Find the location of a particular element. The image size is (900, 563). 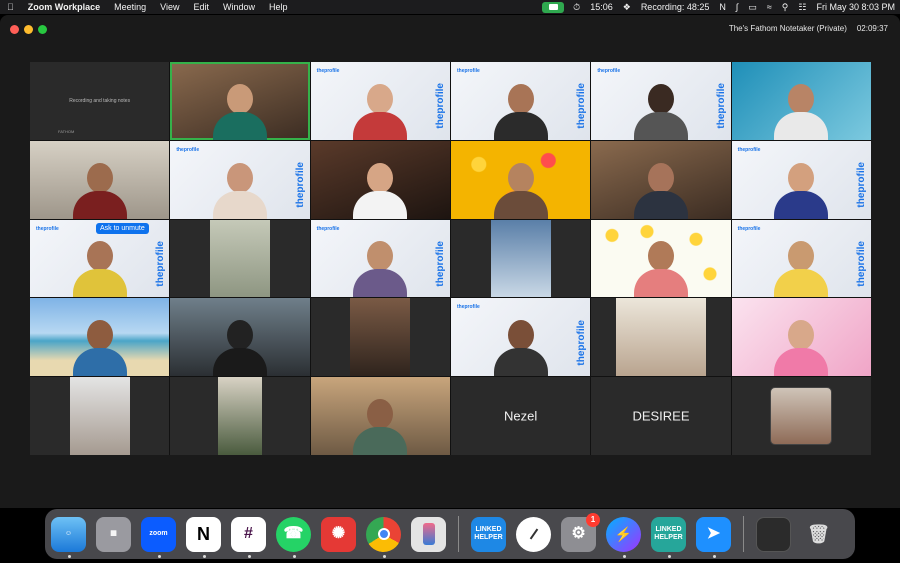

video-tile-desiree: DESIREE is located at coordinates (661, 416).